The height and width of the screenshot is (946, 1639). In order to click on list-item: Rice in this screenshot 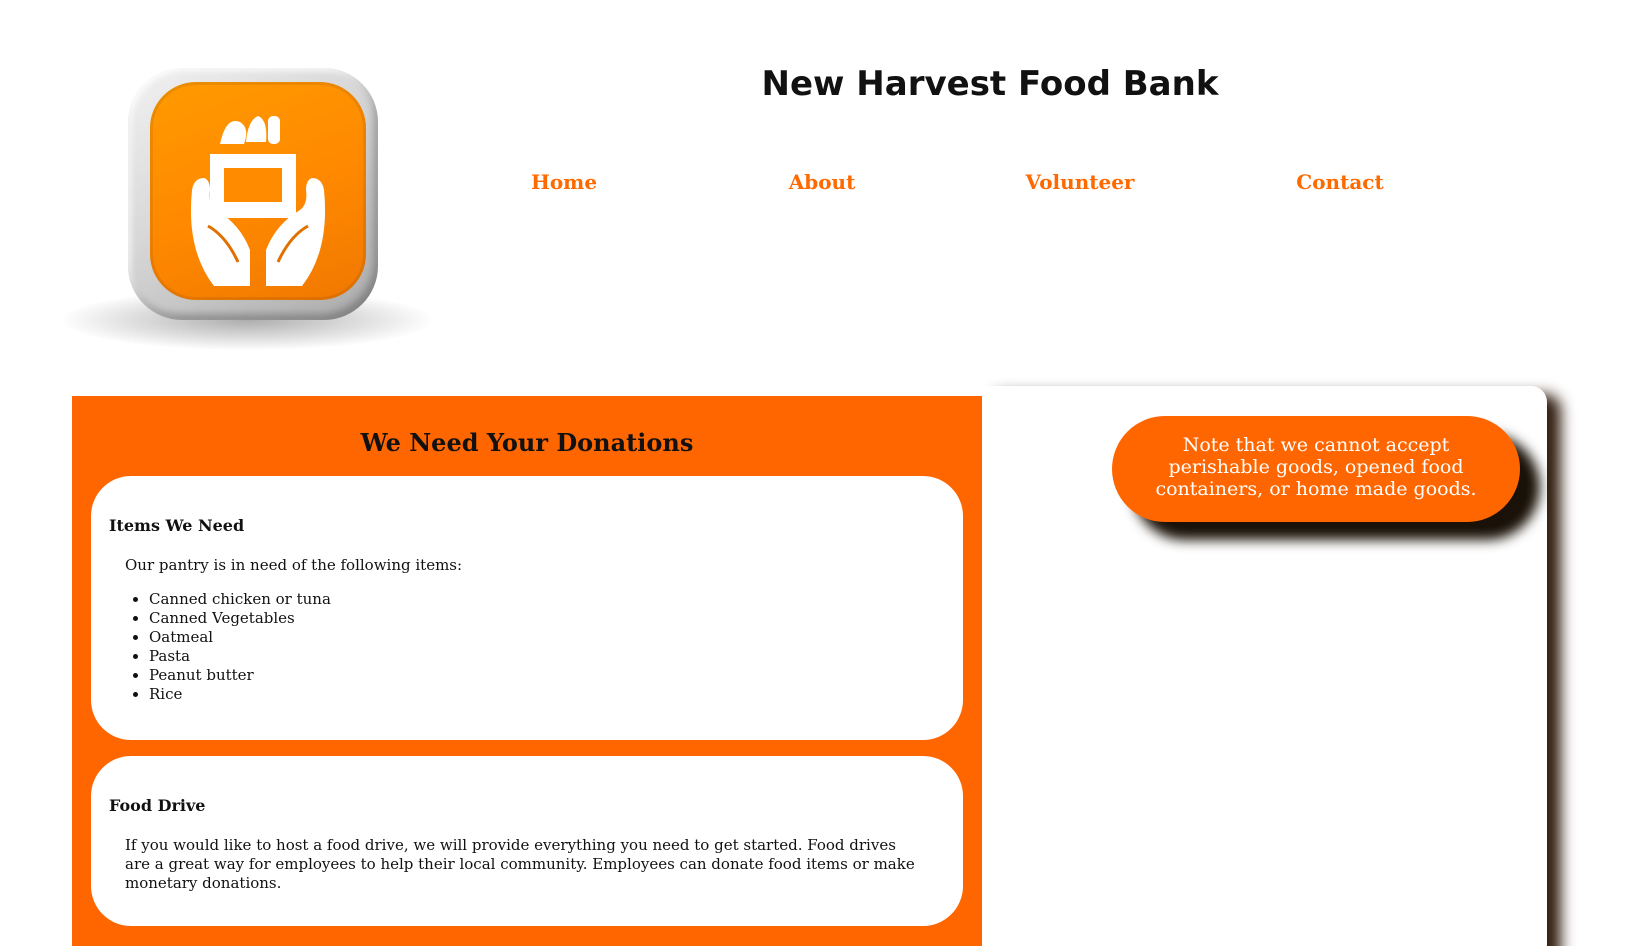, I will do `click(240, 694)`.